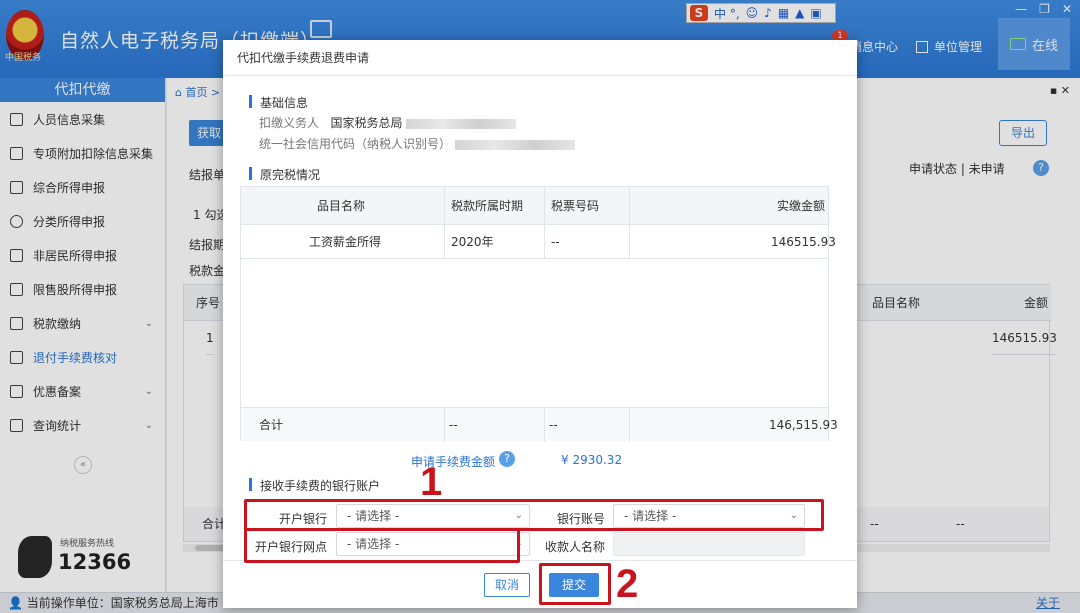 The width and height of the screenshot is (1080, 613). I want to click on cell-paid-amount: 146515.93, so click(803, 242).